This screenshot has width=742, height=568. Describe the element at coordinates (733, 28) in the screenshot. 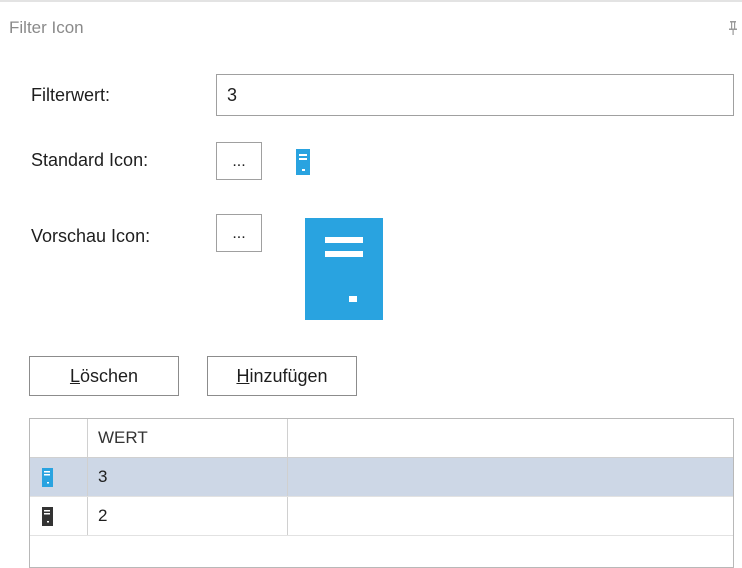

I see `pin-icon` at that location.